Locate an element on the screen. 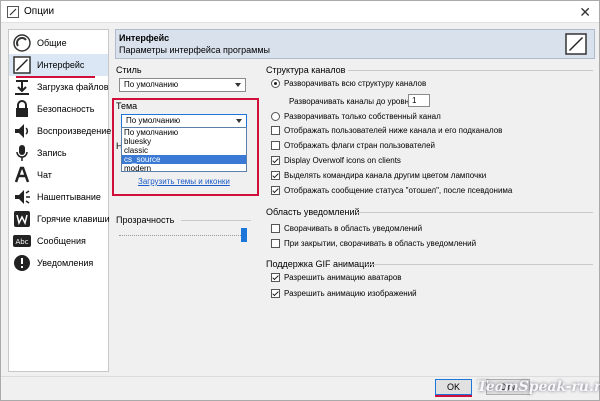  playback-icon is located at coordinates (22, 131).